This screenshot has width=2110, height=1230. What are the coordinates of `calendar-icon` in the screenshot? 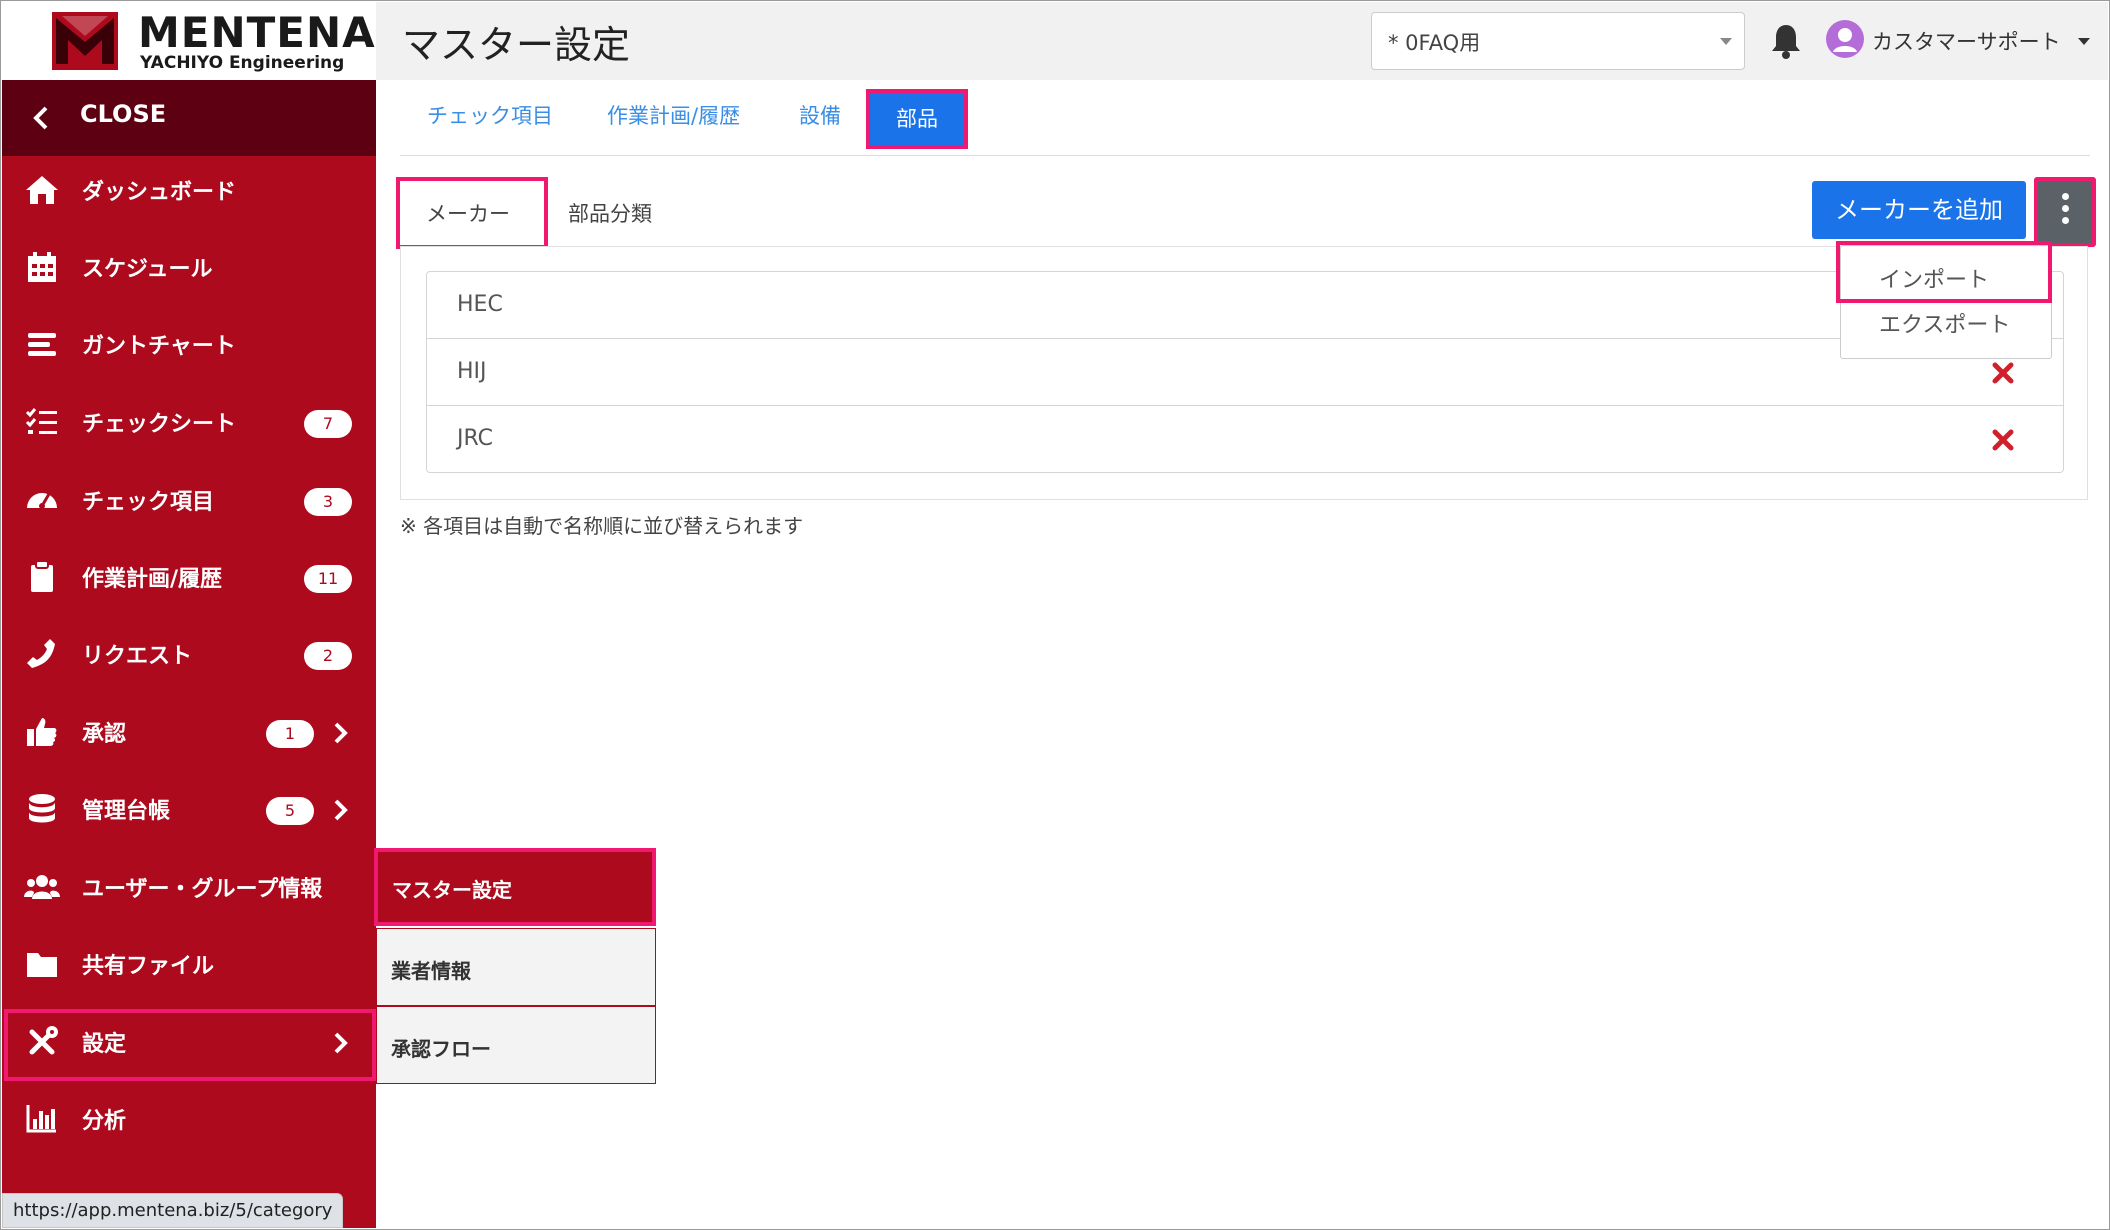 It's located at (42, 267).